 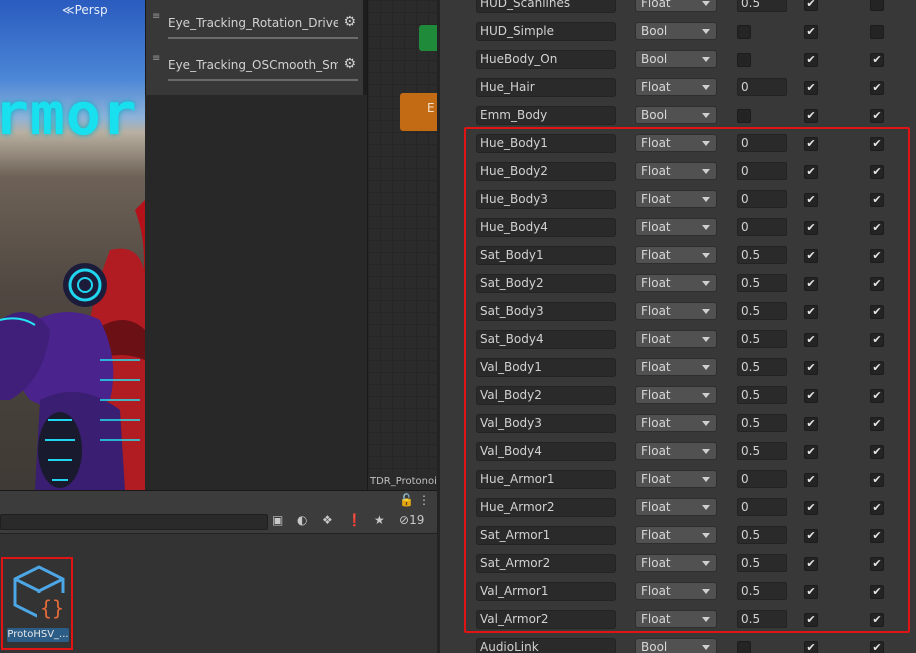 What do you see at coordinates (546, 59) in the screenshot?
I see `parameter-name-field: HueBody_On` at bounding box center [546, 59].